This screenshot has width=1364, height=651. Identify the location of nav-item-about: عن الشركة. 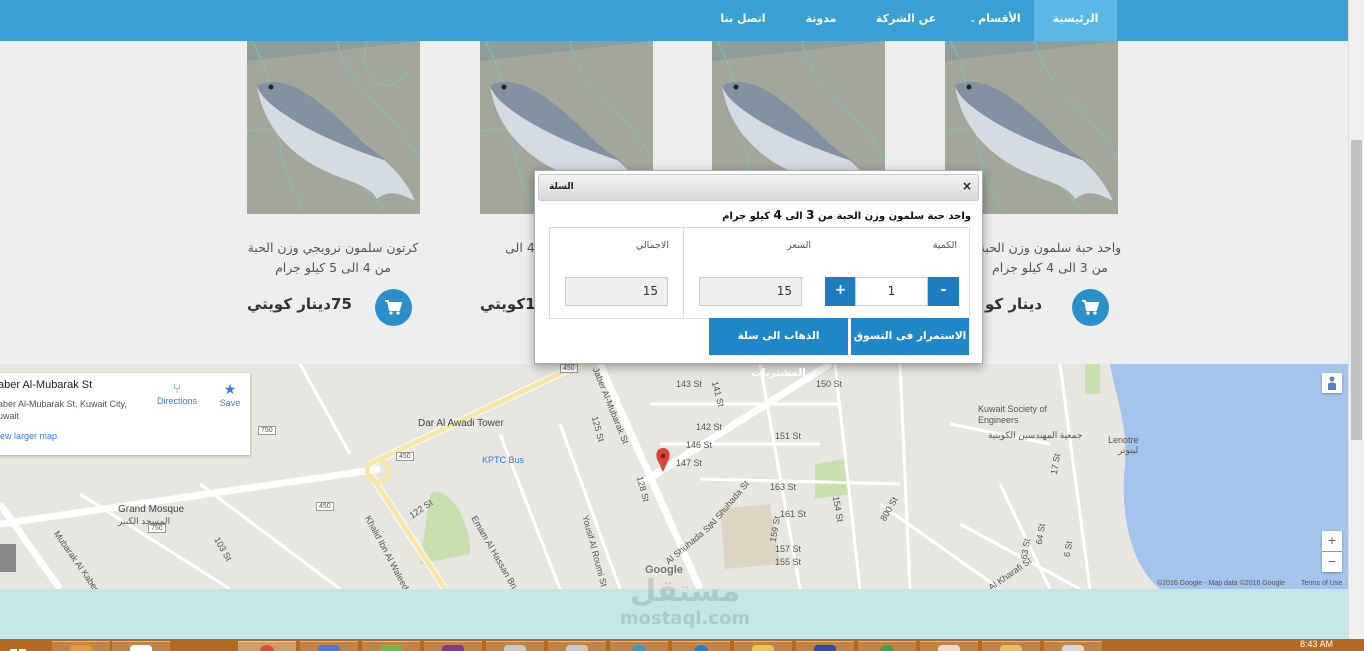
(906, 20).